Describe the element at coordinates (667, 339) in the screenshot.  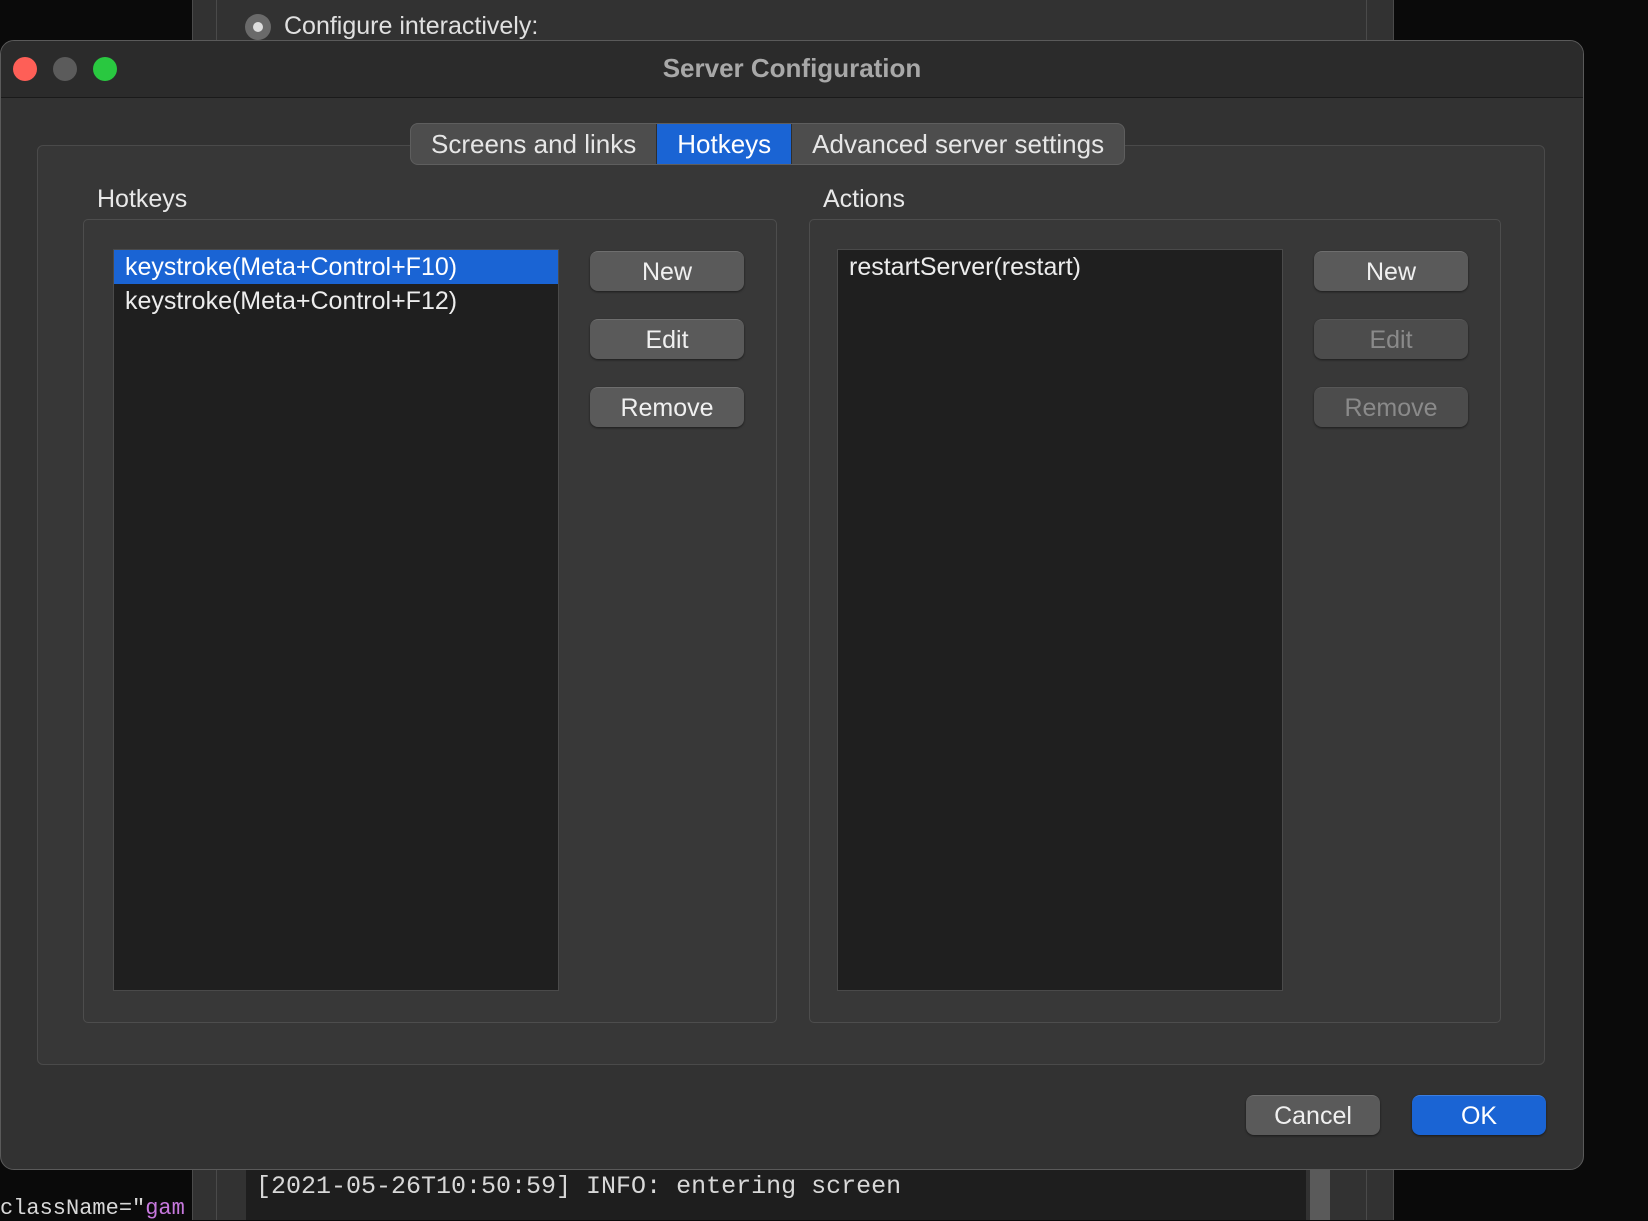
I see `edit-hotkey-button: Edit` at that location.